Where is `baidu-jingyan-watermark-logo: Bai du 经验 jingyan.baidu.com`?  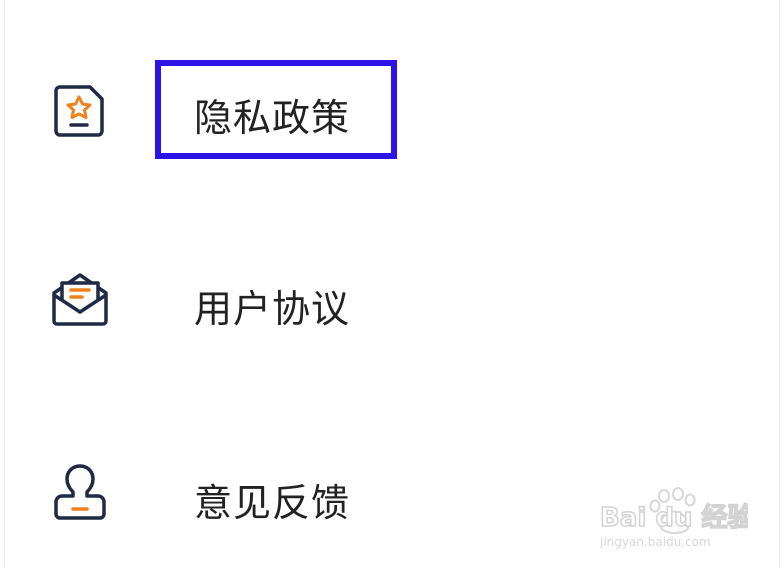 baidu-jingyan-watermark-logo: Bai du 经验 jingyan.baidu.com is located at coordinates (673, 518).